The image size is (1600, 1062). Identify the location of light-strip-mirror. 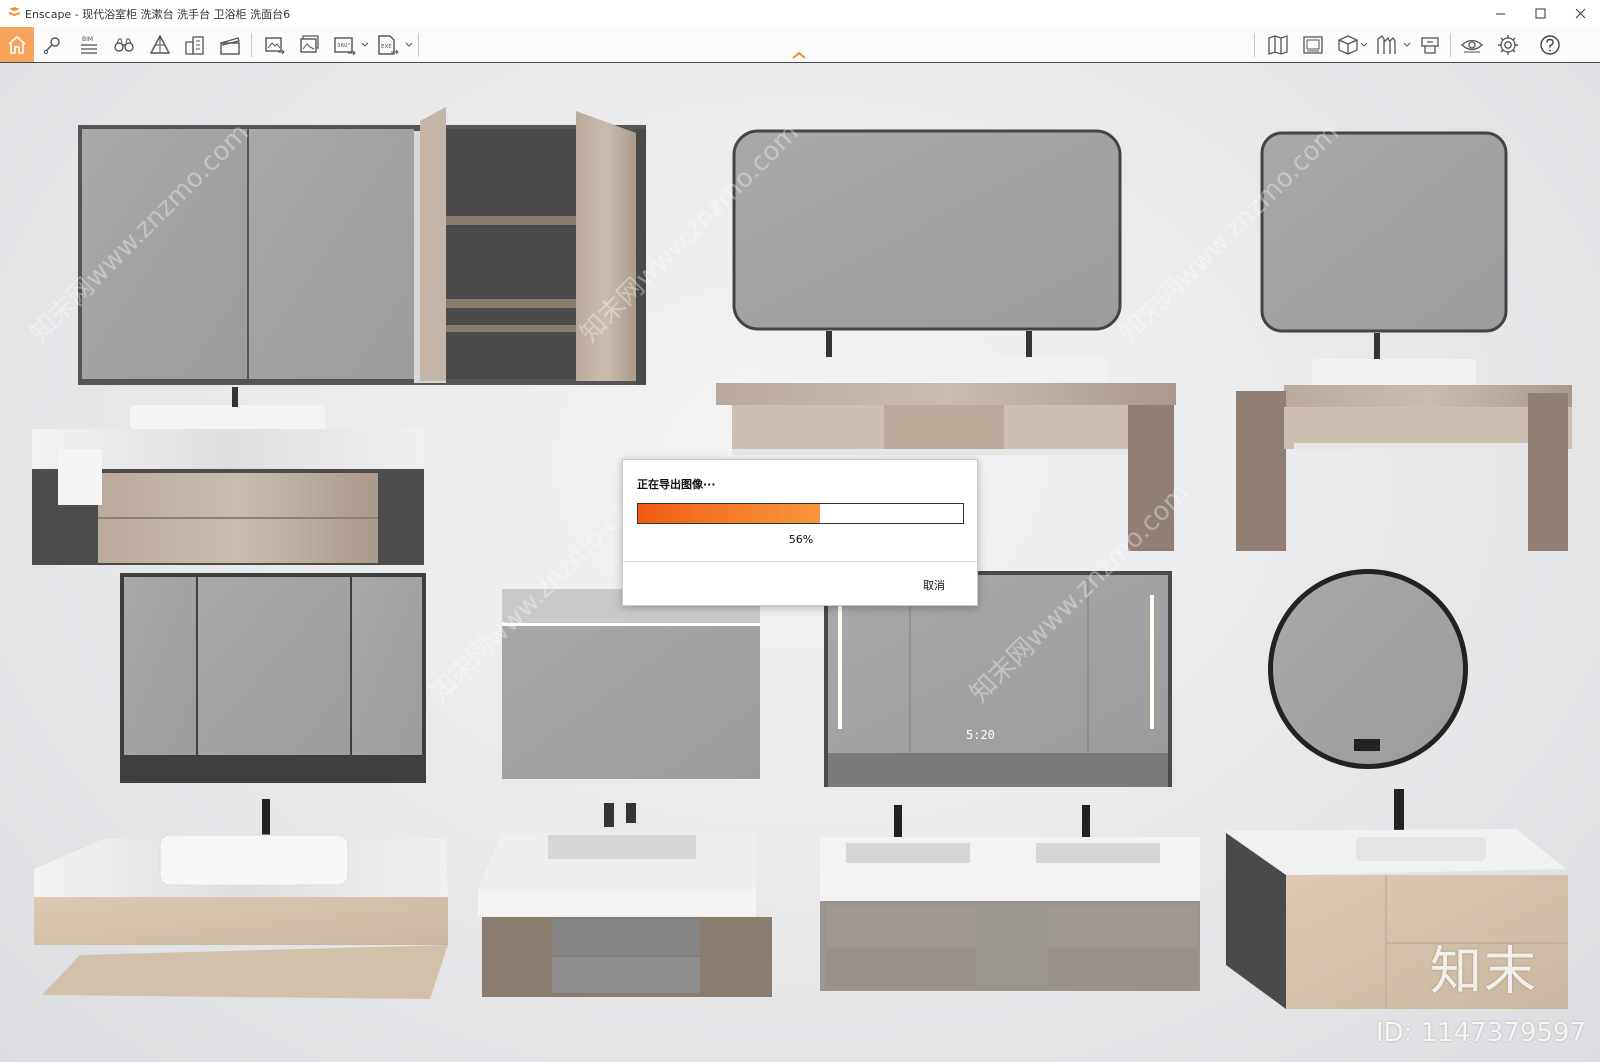
(631, 684).